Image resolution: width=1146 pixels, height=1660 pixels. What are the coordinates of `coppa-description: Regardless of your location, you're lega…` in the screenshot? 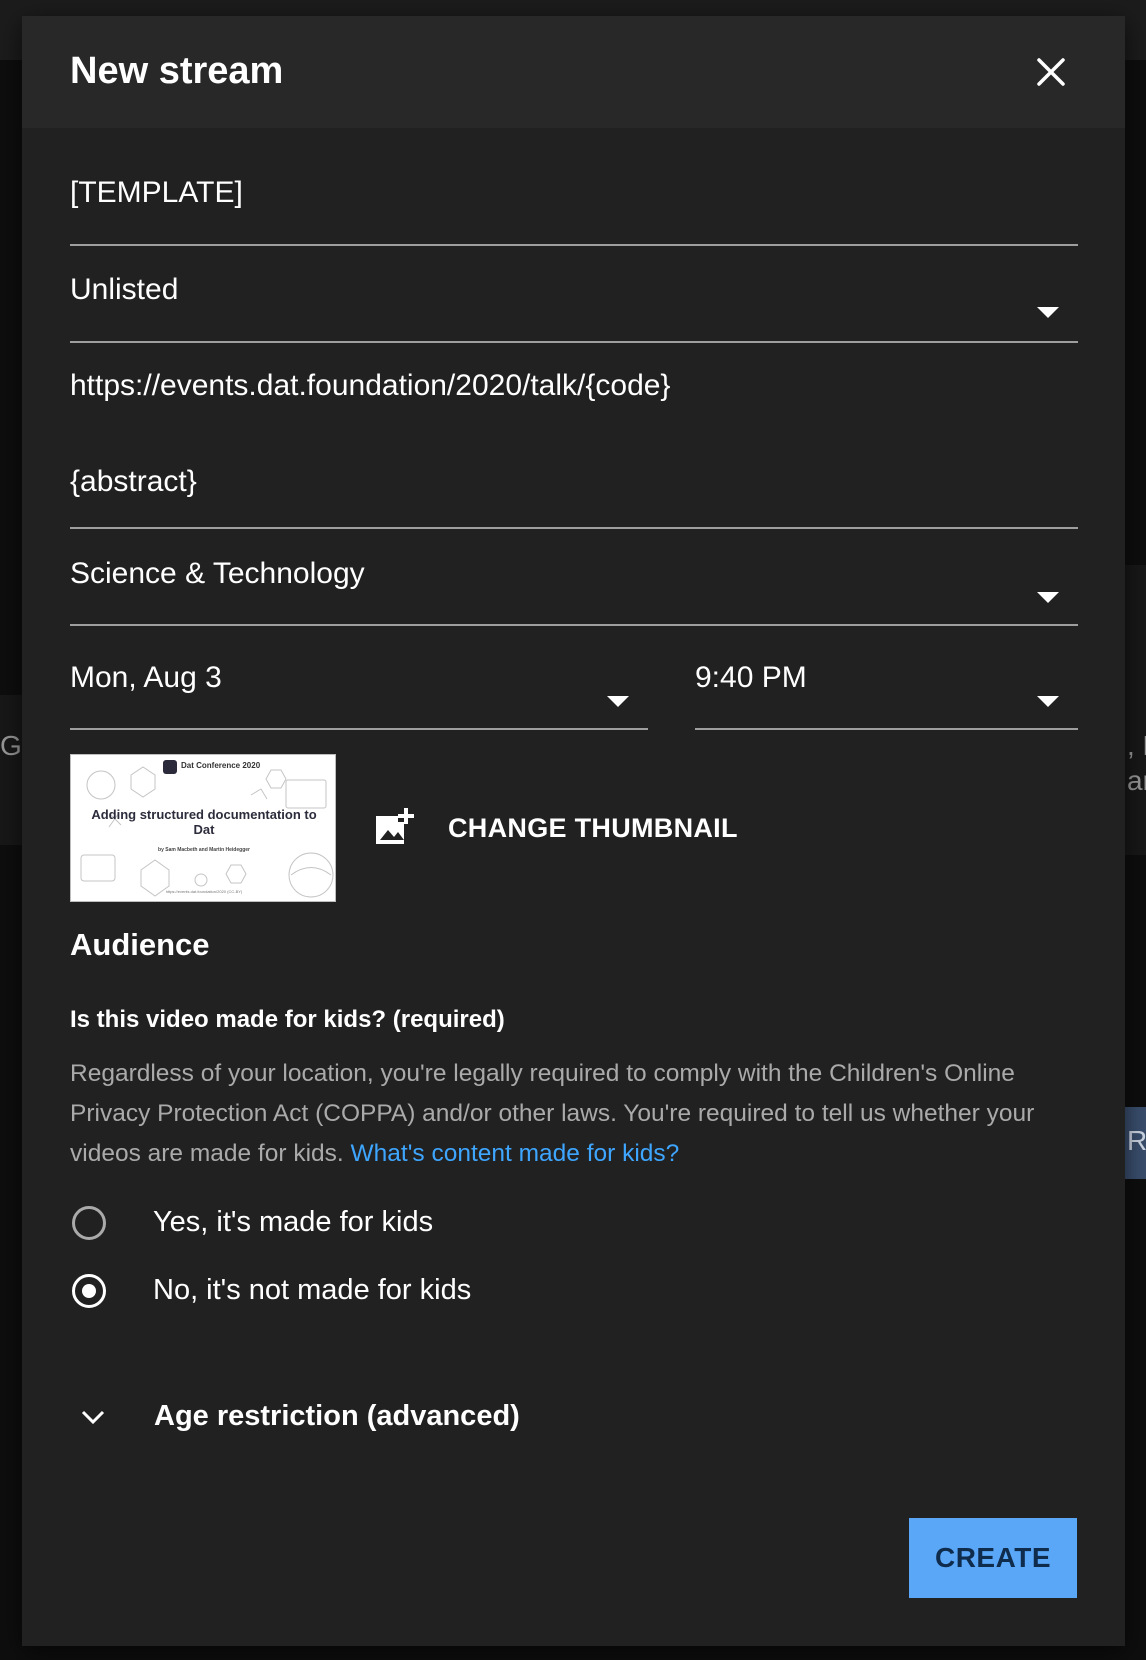 It's located at (575, 1114).